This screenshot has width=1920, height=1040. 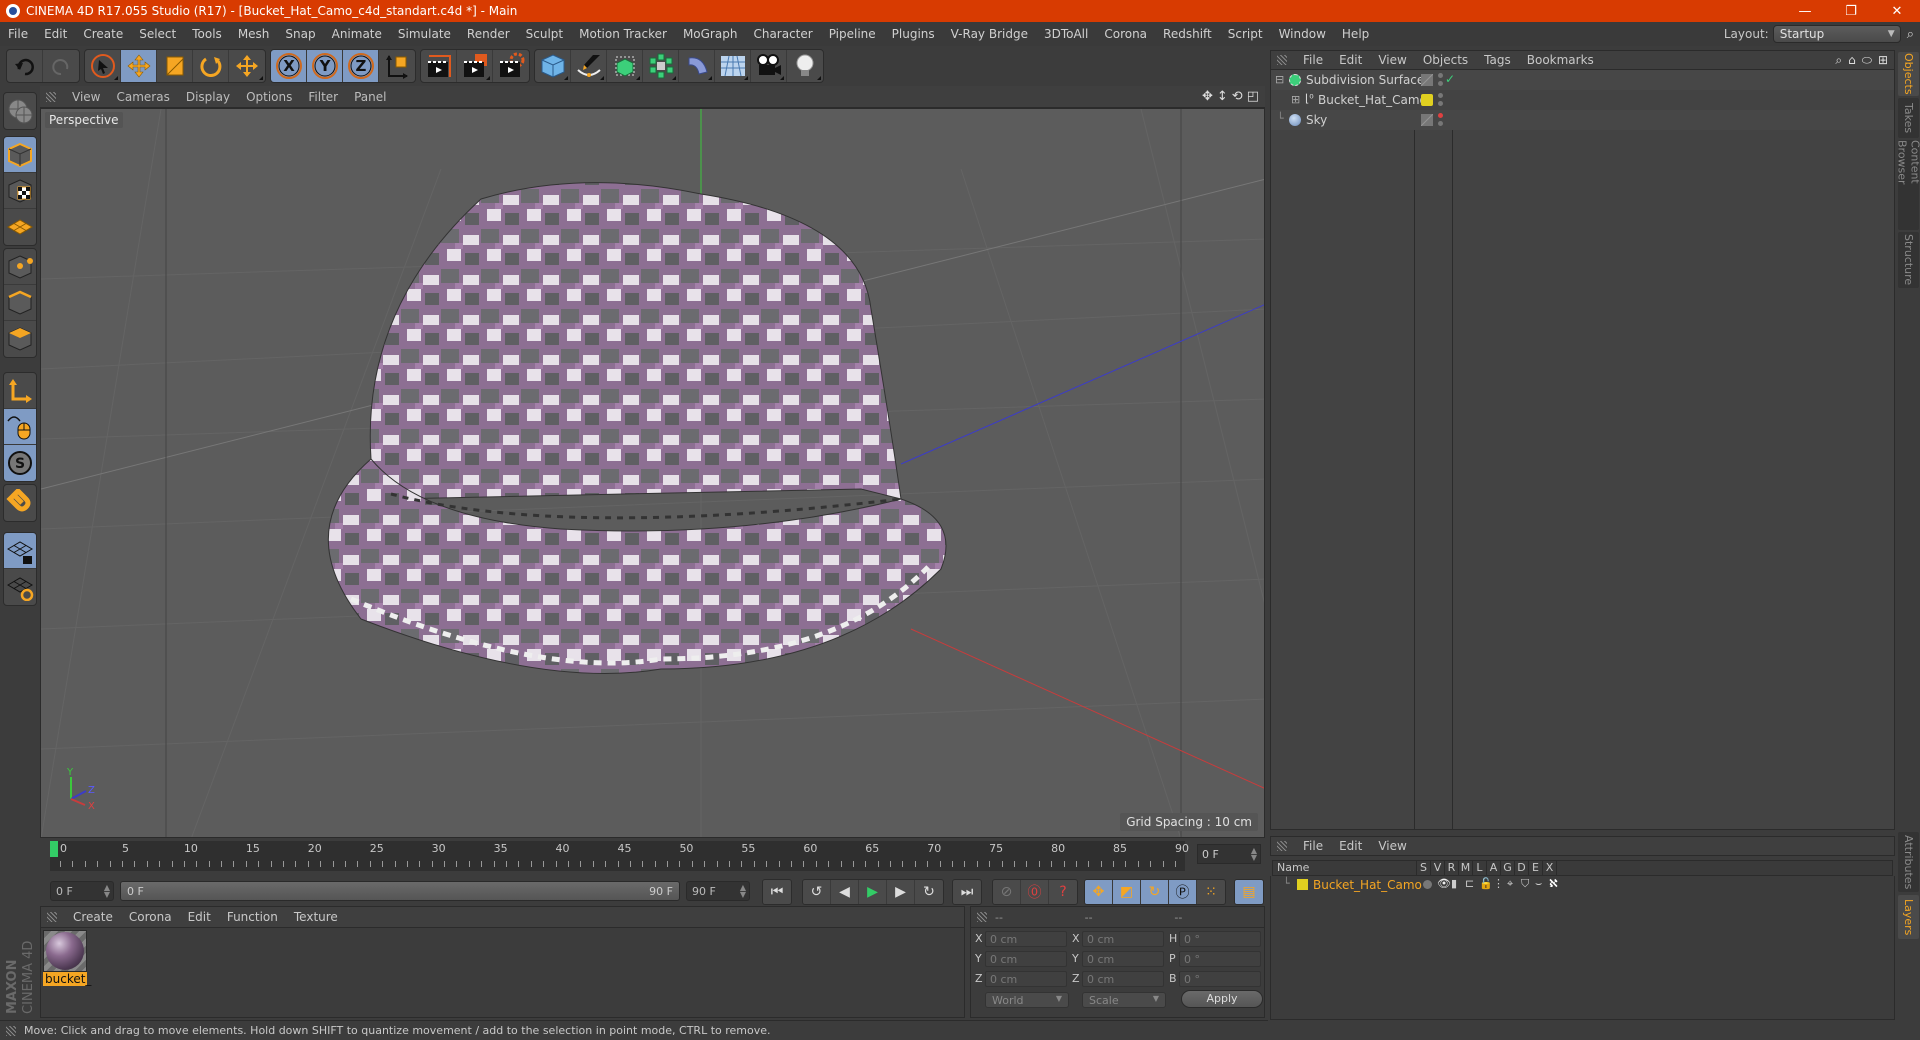 I want to click on render-picture-viewer-button, so click(x=475, y=66).